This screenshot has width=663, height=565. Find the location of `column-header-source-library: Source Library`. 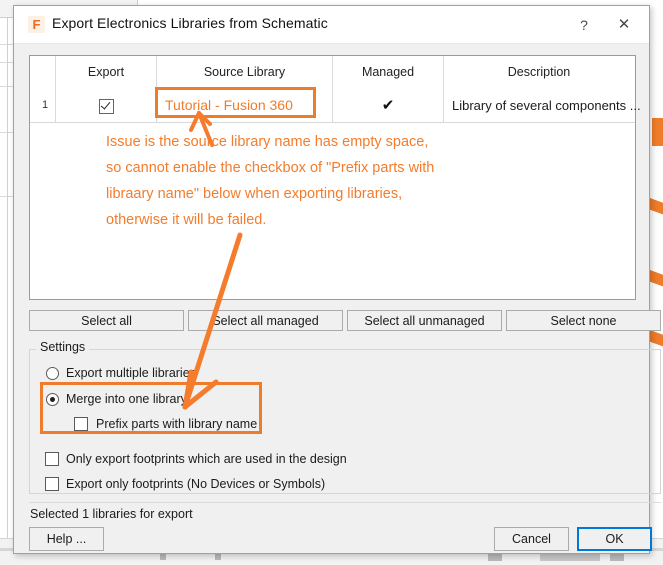

column-header-source-library: Source Library is located at coordinates (244, 72).